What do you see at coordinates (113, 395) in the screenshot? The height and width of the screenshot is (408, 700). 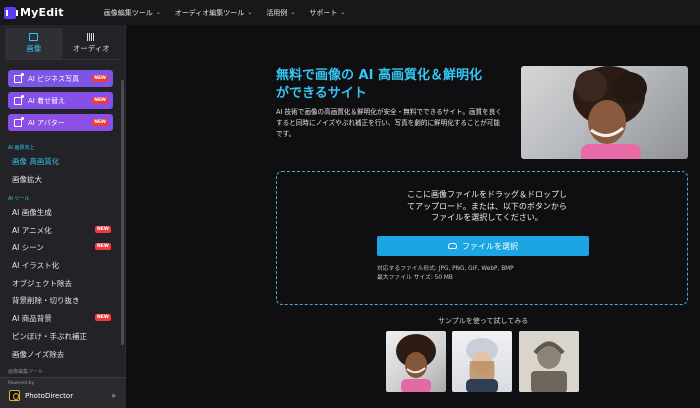 I see `double-chevron-right-icon: »` at bounding box center [113, 395].